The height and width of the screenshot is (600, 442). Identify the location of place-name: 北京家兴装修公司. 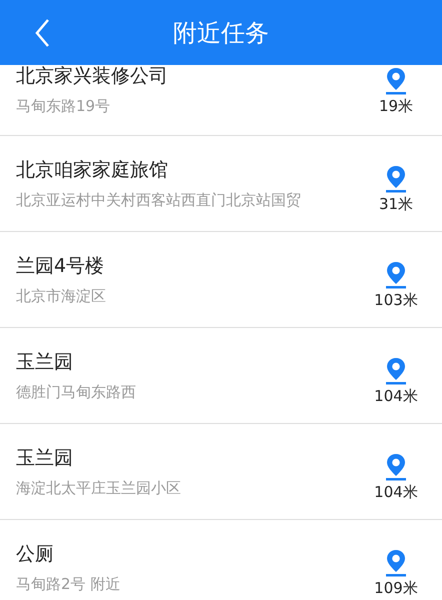
(92, 76).